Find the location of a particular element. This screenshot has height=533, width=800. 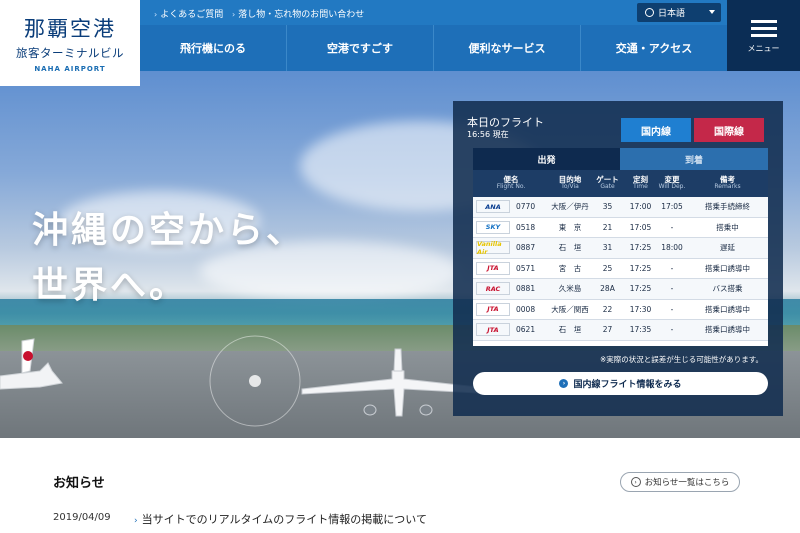

airline-logo-icon: Vanilla Air is located at coordinates (493, 248).